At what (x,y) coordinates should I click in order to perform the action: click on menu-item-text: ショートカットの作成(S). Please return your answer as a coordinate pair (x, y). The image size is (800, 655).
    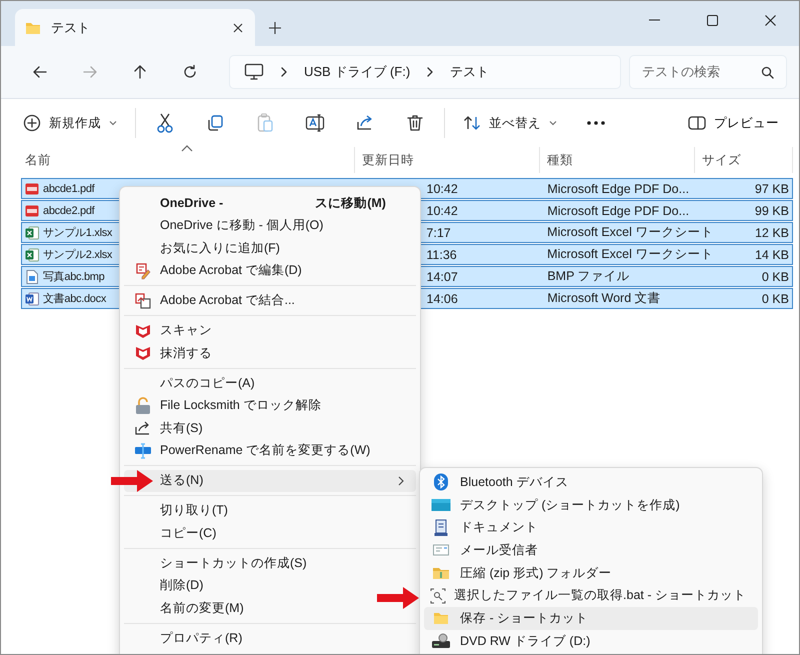
    Looking at the image, I should click on (234, 563).